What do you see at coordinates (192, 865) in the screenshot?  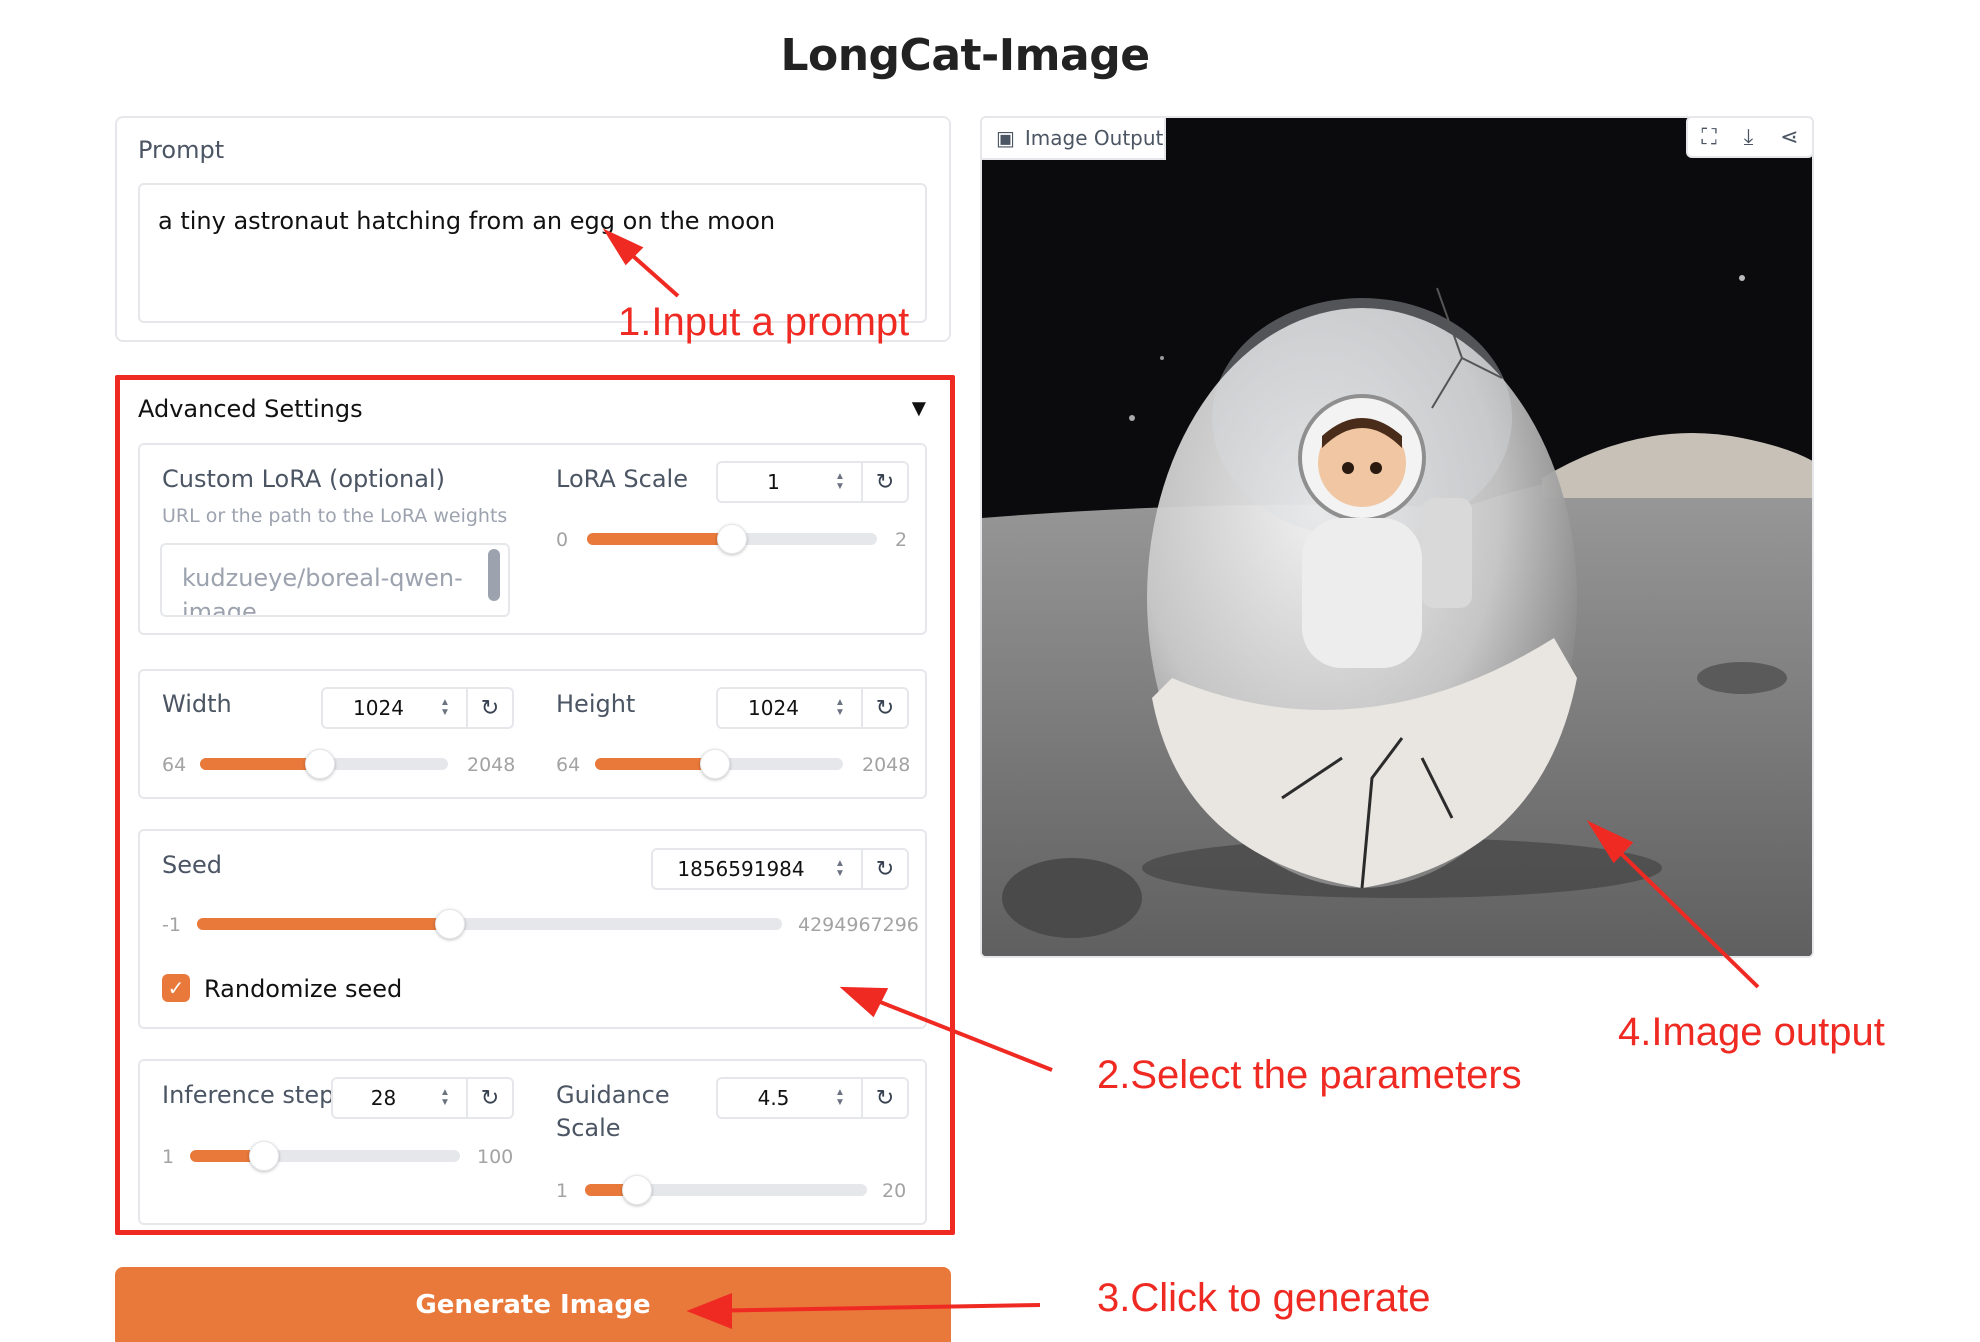 I see `seed-label: Seed` at bounding box center [192, 865].